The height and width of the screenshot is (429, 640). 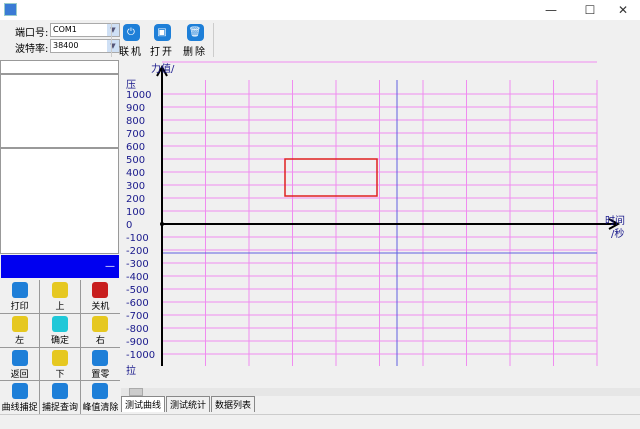 I want to click on key-arrow-right: 右, so click(x=100, y=330).